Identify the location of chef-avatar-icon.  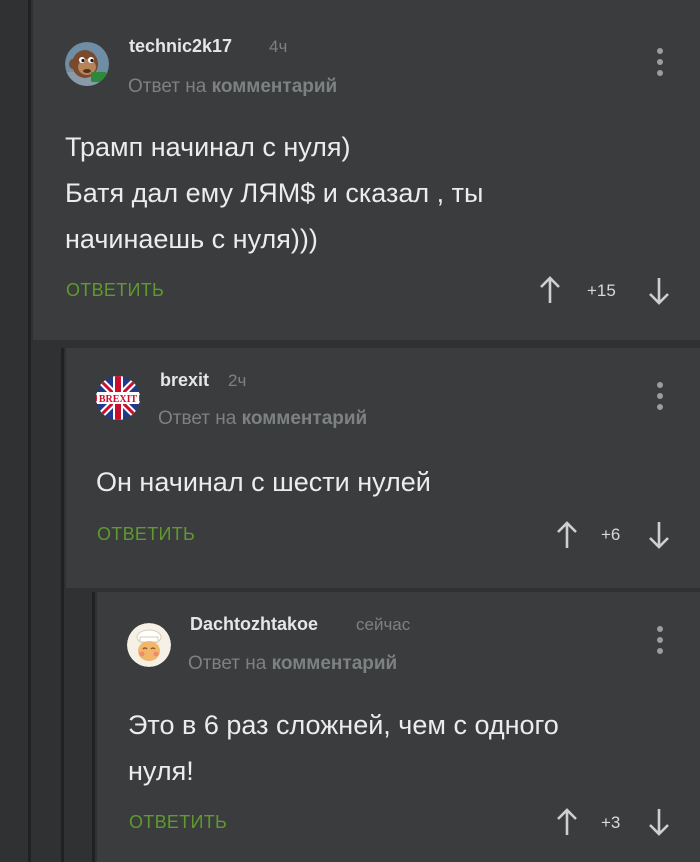
(149, 645).